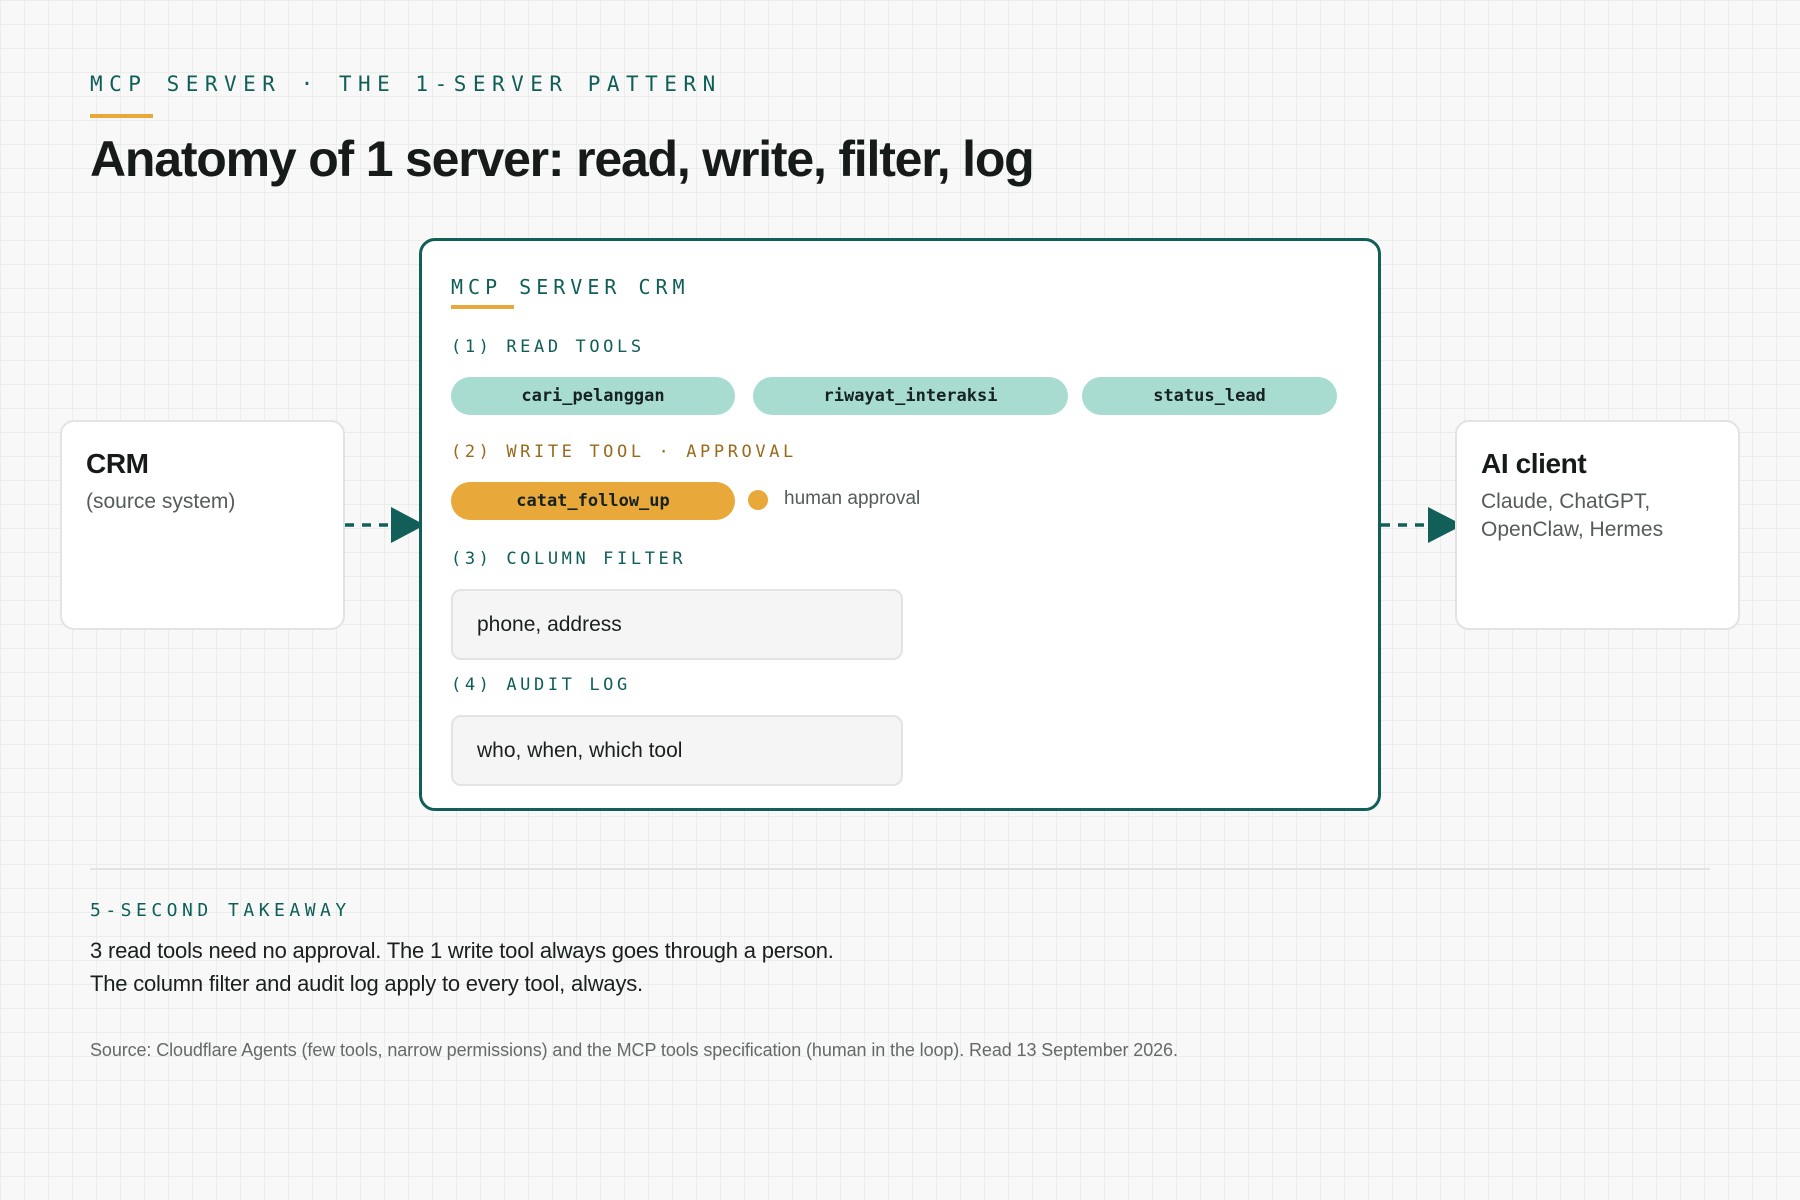 The image size is (1800, 1200). Describe the element at coordinates (548, 347) in the screenshot. I see `read-tools-label: (1) READ TOOLS` at that location.